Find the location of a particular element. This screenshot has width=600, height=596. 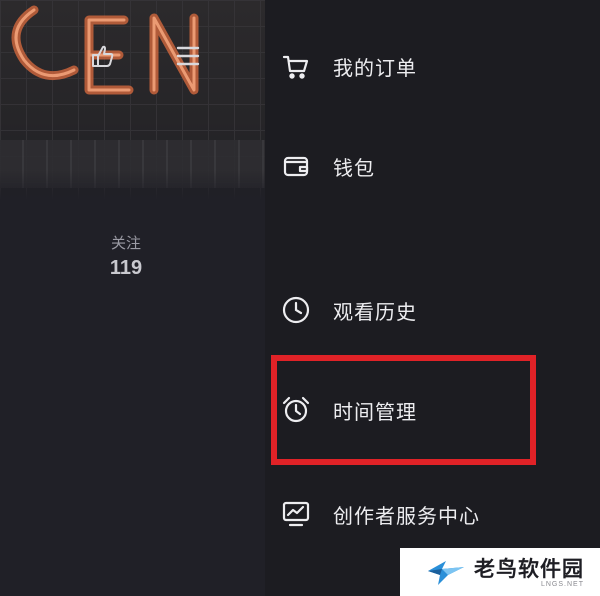

menu-item-label: 创作者服务中心 is located at coordinates (406, 515).